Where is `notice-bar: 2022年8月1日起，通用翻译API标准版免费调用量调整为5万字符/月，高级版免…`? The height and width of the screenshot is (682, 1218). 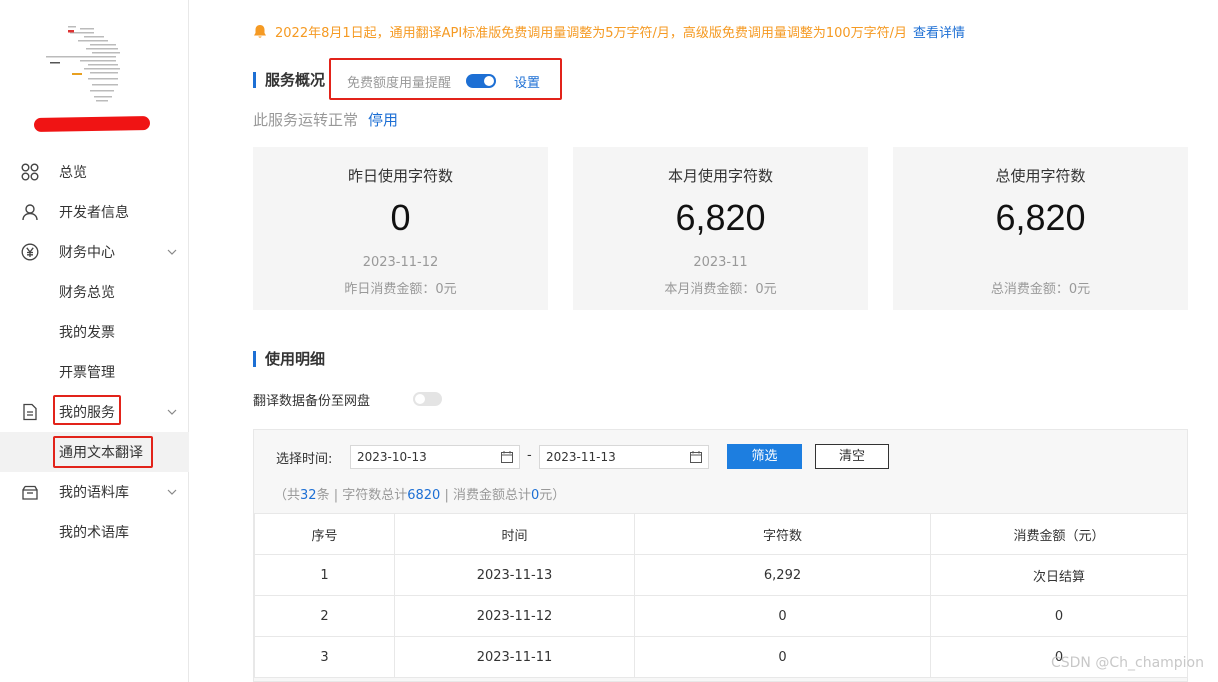
notice-bar: 2022年8月1日起，通用翻译API标准版免费调用量调整为5万字符/月，高级版免… is located at coordinates (609, 31).